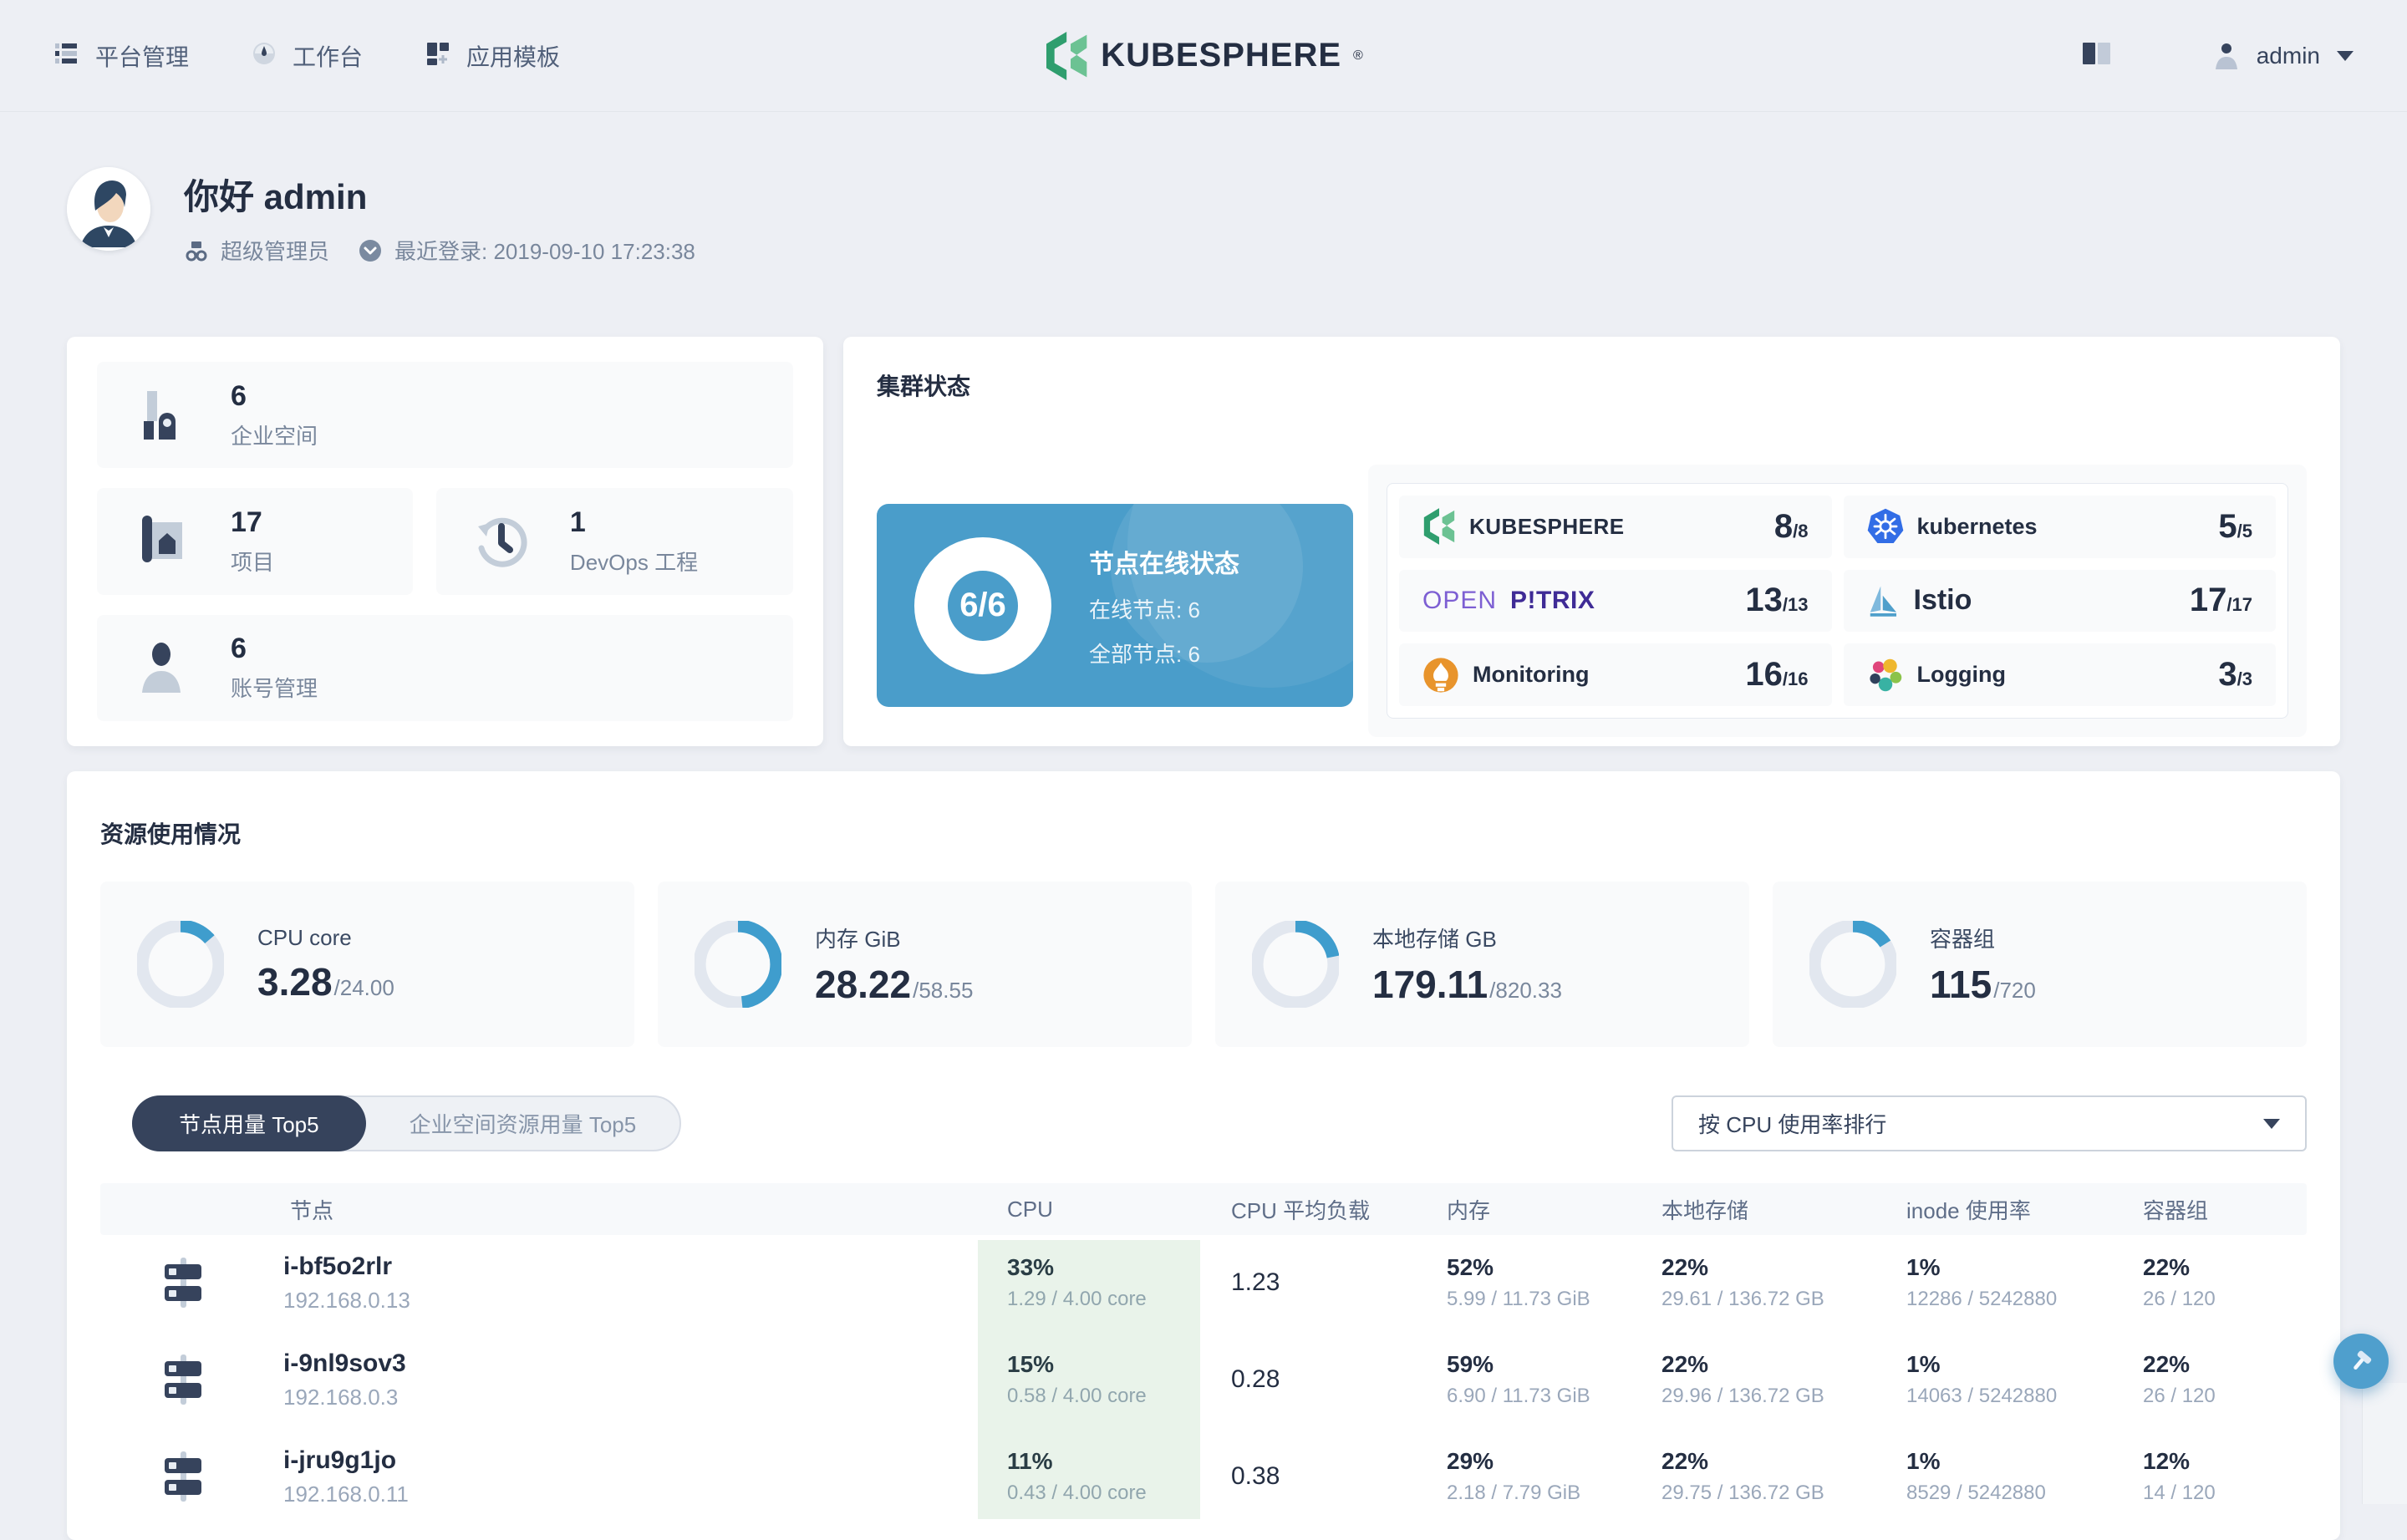  I want to click on sort-by-value: 按 CPU 使用率排行, so click(1792, 1124).